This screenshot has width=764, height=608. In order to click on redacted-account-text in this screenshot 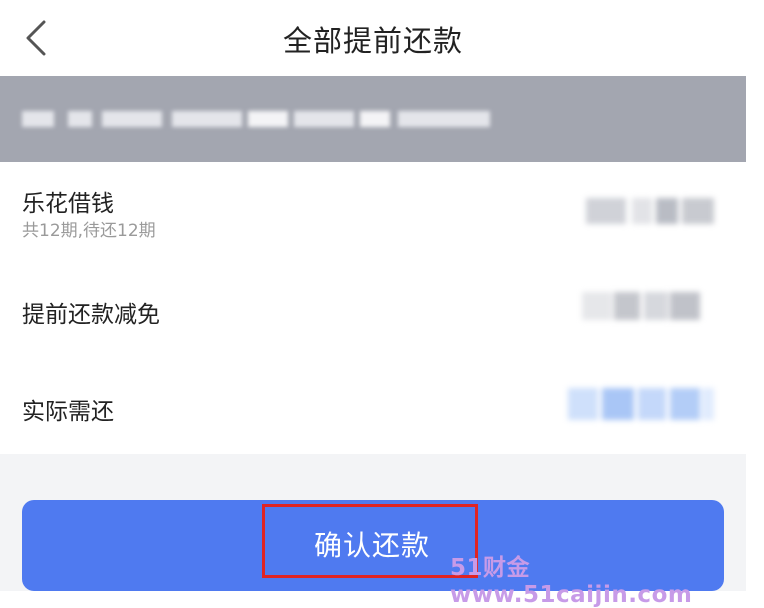, I will do `click(256, 119)`.